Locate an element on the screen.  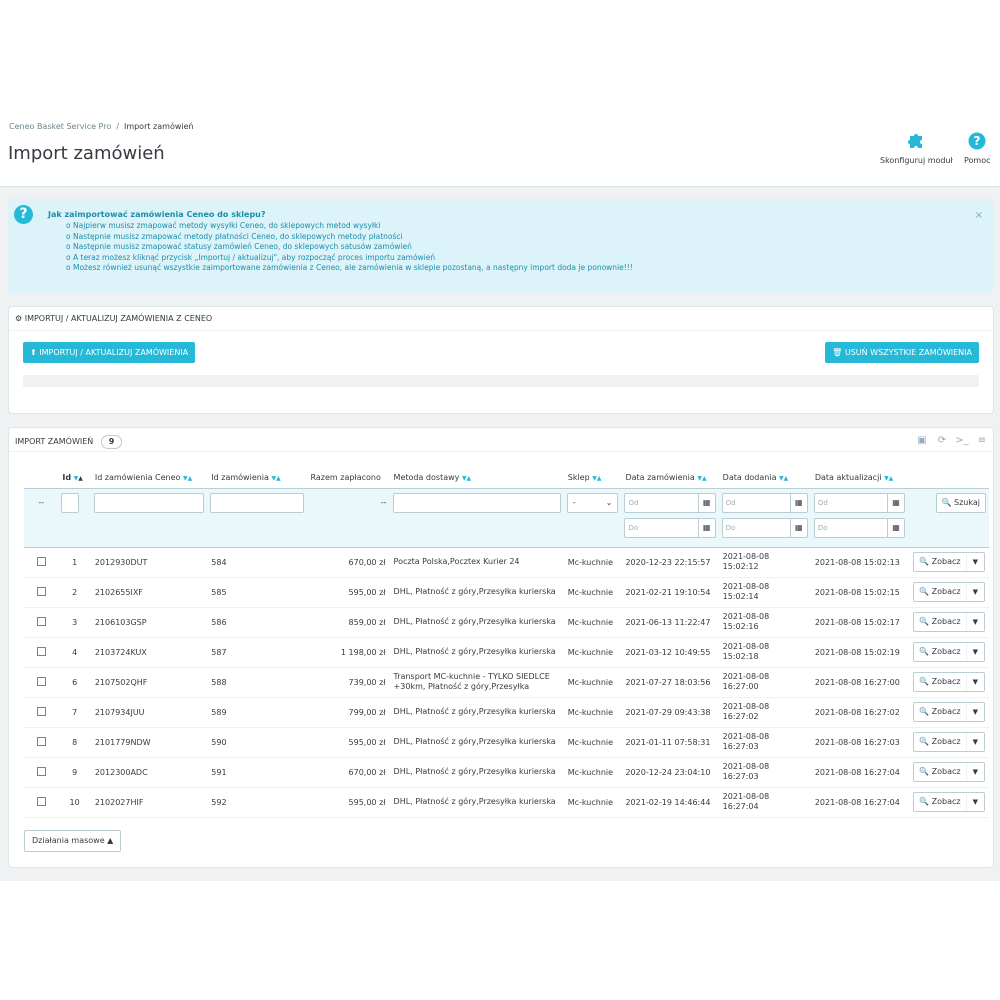
help-button: ? Pomoc is located at coordinates (977, 148).